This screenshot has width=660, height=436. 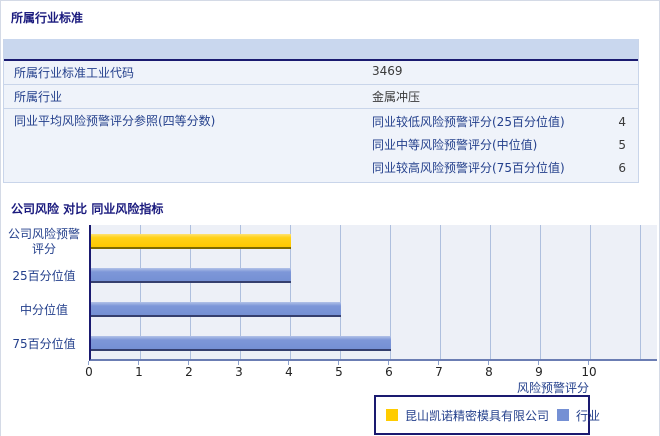 What do you see at coordinates (622, 145) in the screenshot?
I see `peer-median-value: 5` at bounding box center [622, 145].